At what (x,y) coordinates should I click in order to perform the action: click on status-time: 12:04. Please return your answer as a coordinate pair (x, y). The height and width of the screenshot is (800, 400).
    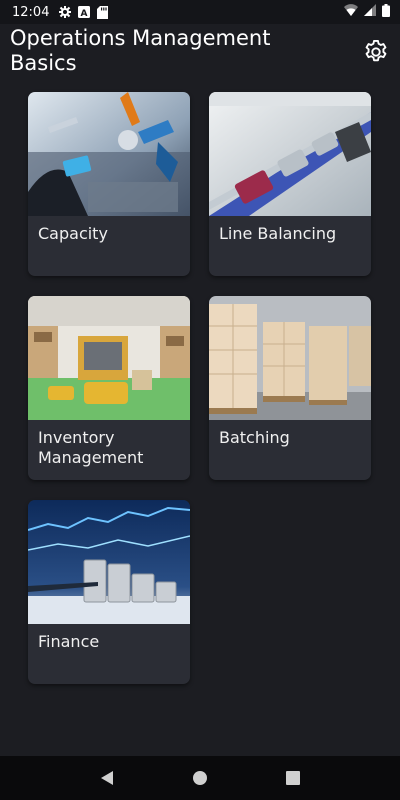
    Looking at the image, I should click on (31, 12).